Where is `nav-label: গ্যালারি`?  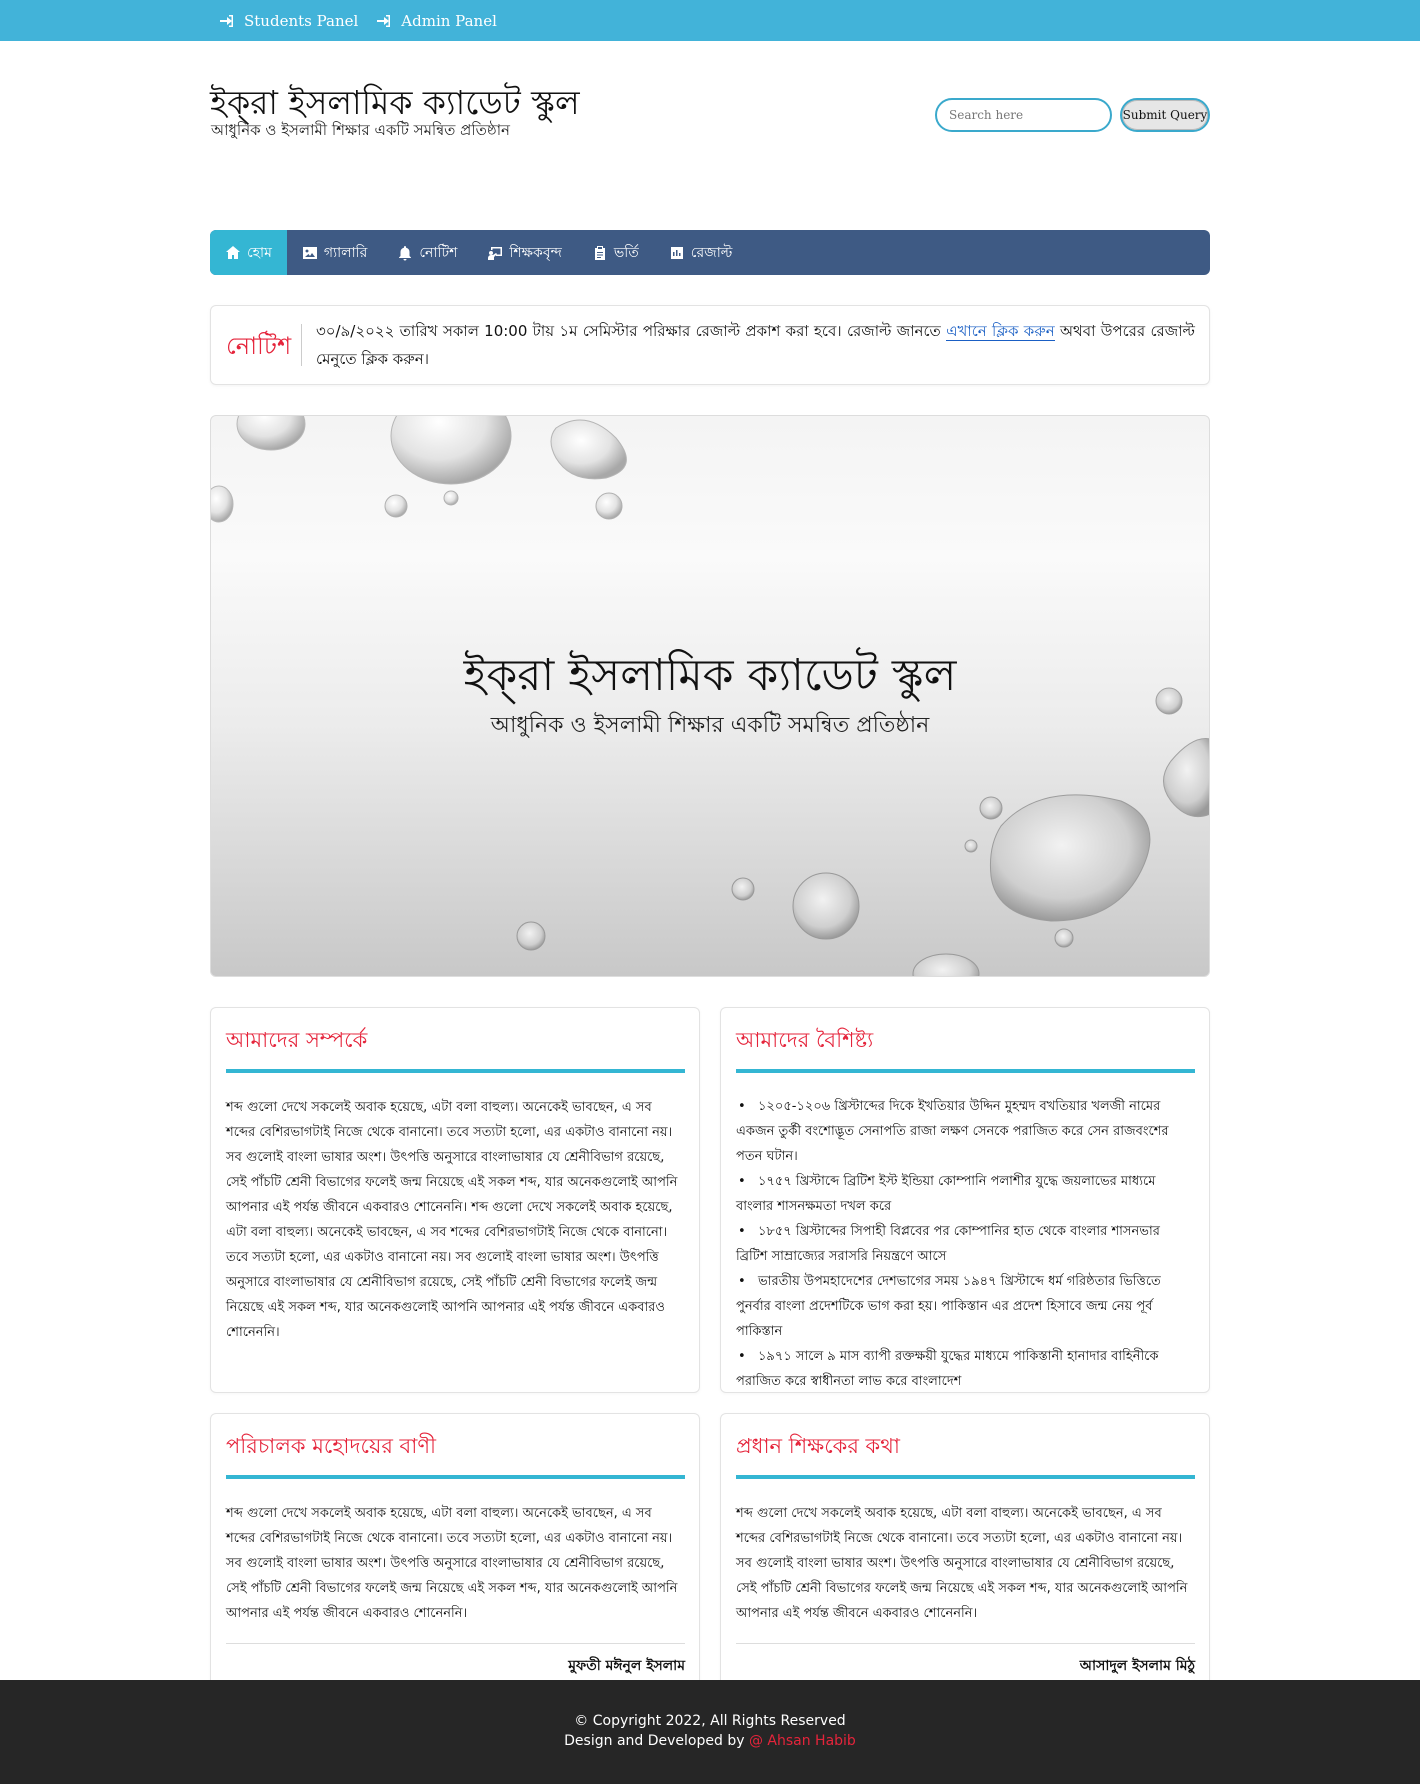
nav-label: গ্যালারি is located at coordinates (345, 252).